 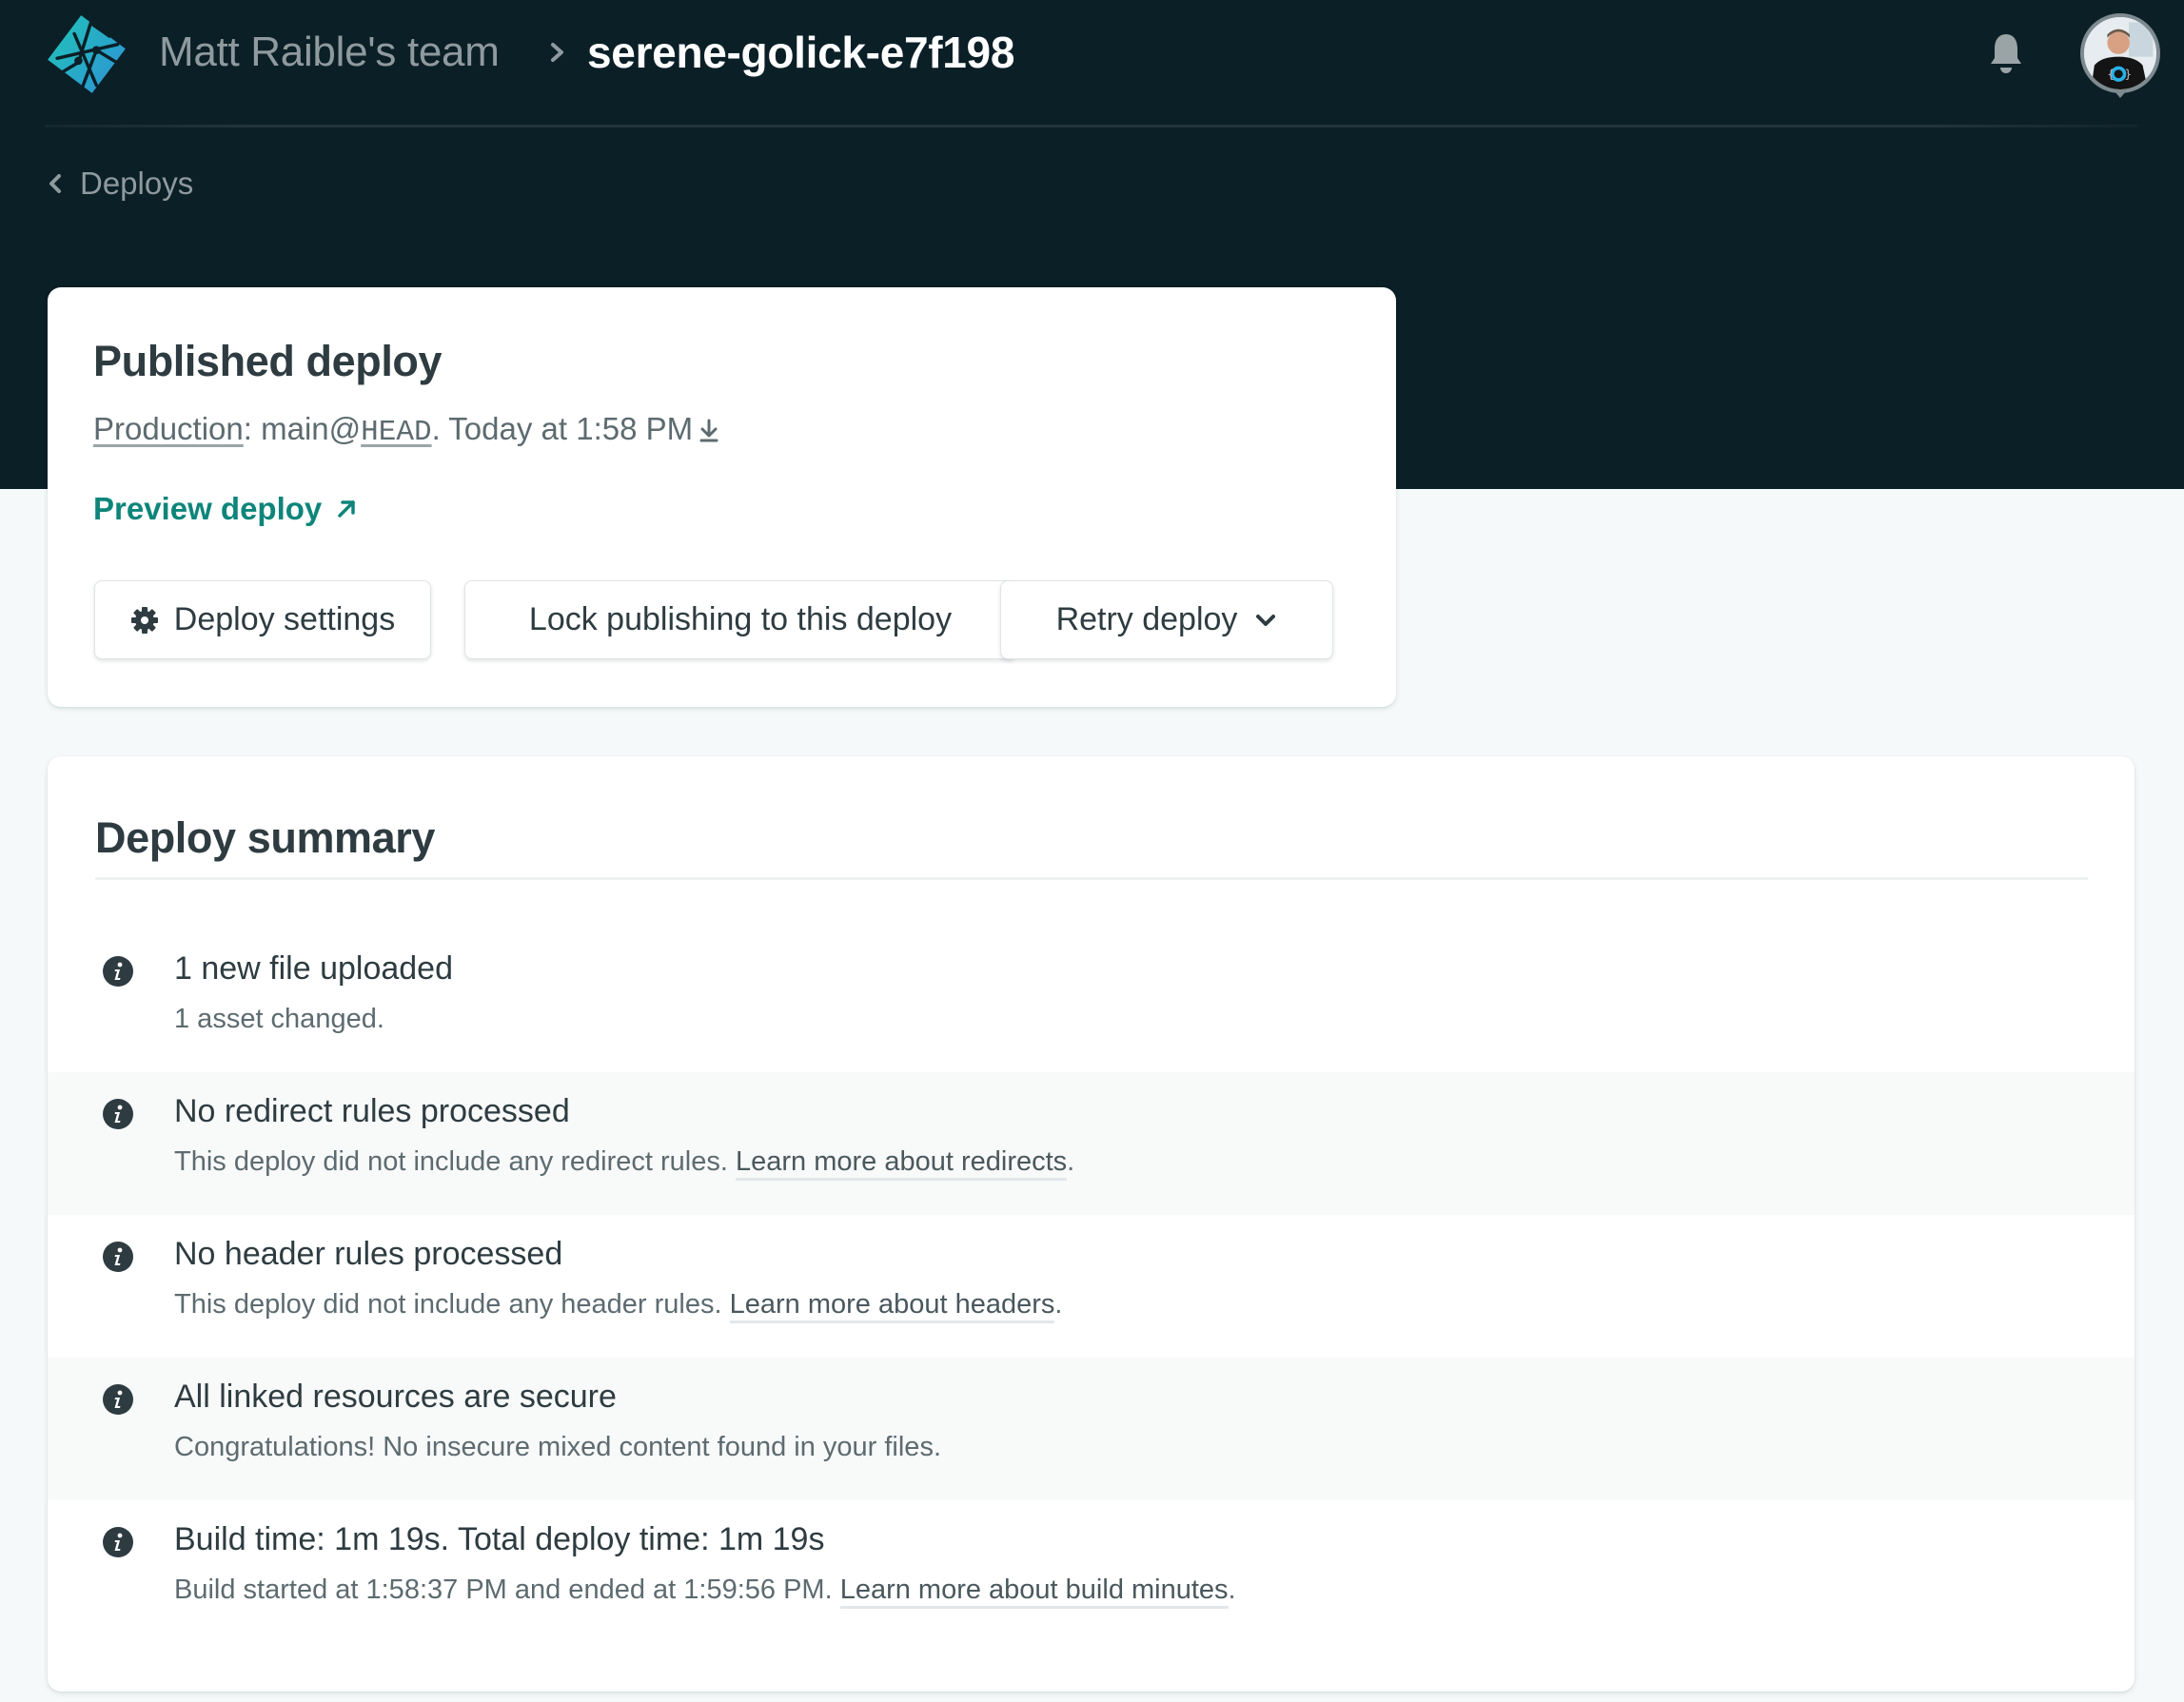 What do you see at coordinates (137, 183) in the screenshot?
I see `back-link-label: Deploys` at bounding box center [137, 183].